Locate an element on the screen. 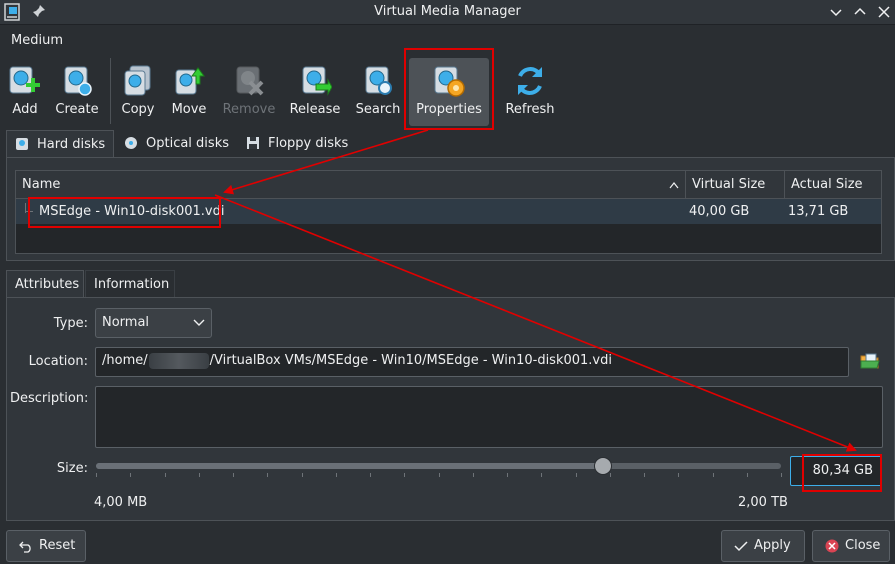  close-window-icon is located at coordinates (884, 12).